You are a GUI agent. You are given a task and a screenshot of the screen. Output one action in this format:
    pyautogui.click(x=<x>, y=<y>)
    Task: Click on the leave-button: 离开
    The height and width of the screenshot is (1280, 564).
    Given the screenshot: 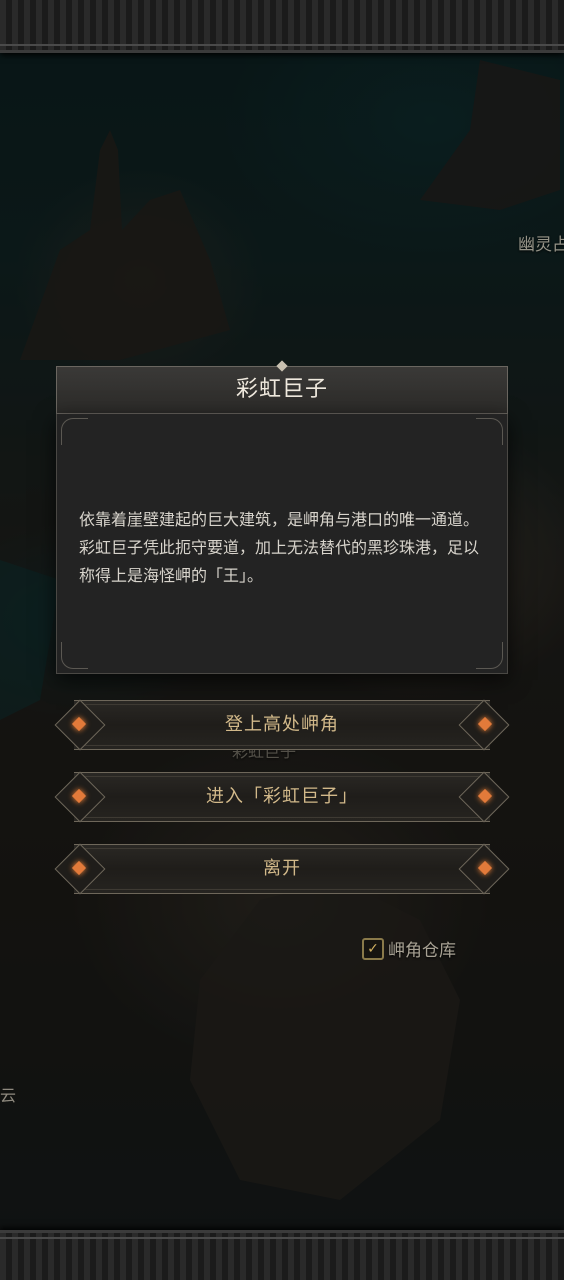 What is the action you would take?
    pyautogui.click(x=282, y=869)
    